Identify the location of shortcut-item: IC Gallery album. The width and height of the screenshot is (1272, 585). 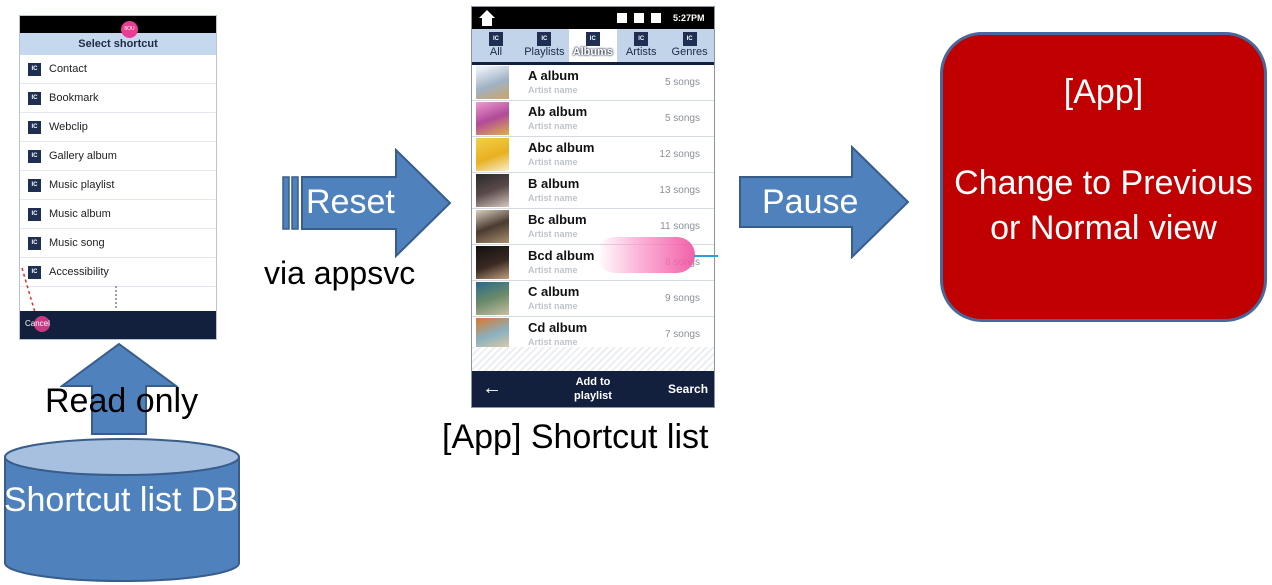
(118, 156).